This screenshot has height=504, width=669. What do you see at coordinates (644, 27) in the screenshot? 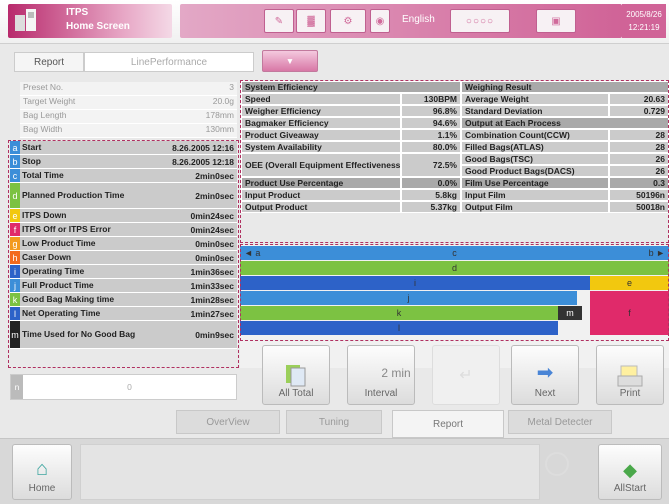
I see `time-display: 12:21:19` at bounding box center [644, 27].